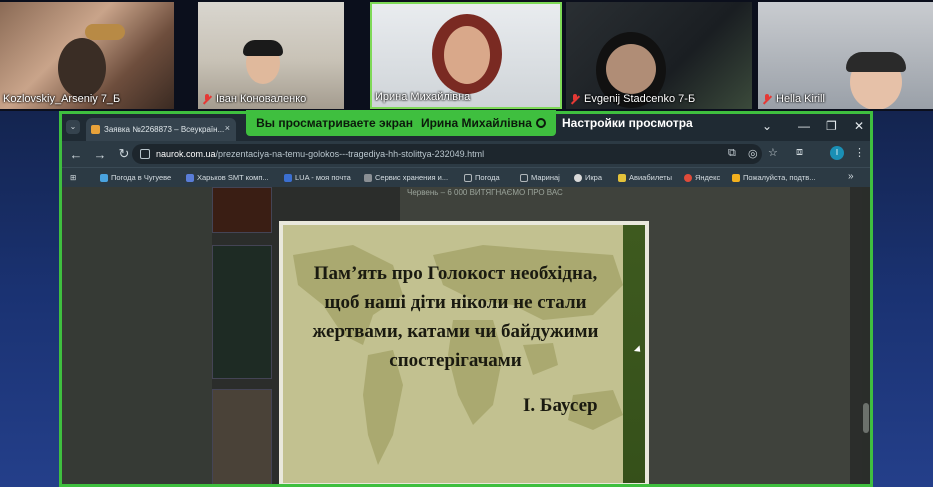 The image size is (933, 487). What do you see at coordinates (851, 176) in the screenshot?
I see `bookmarks-more-icon: »` at bounding box center [851, 176].